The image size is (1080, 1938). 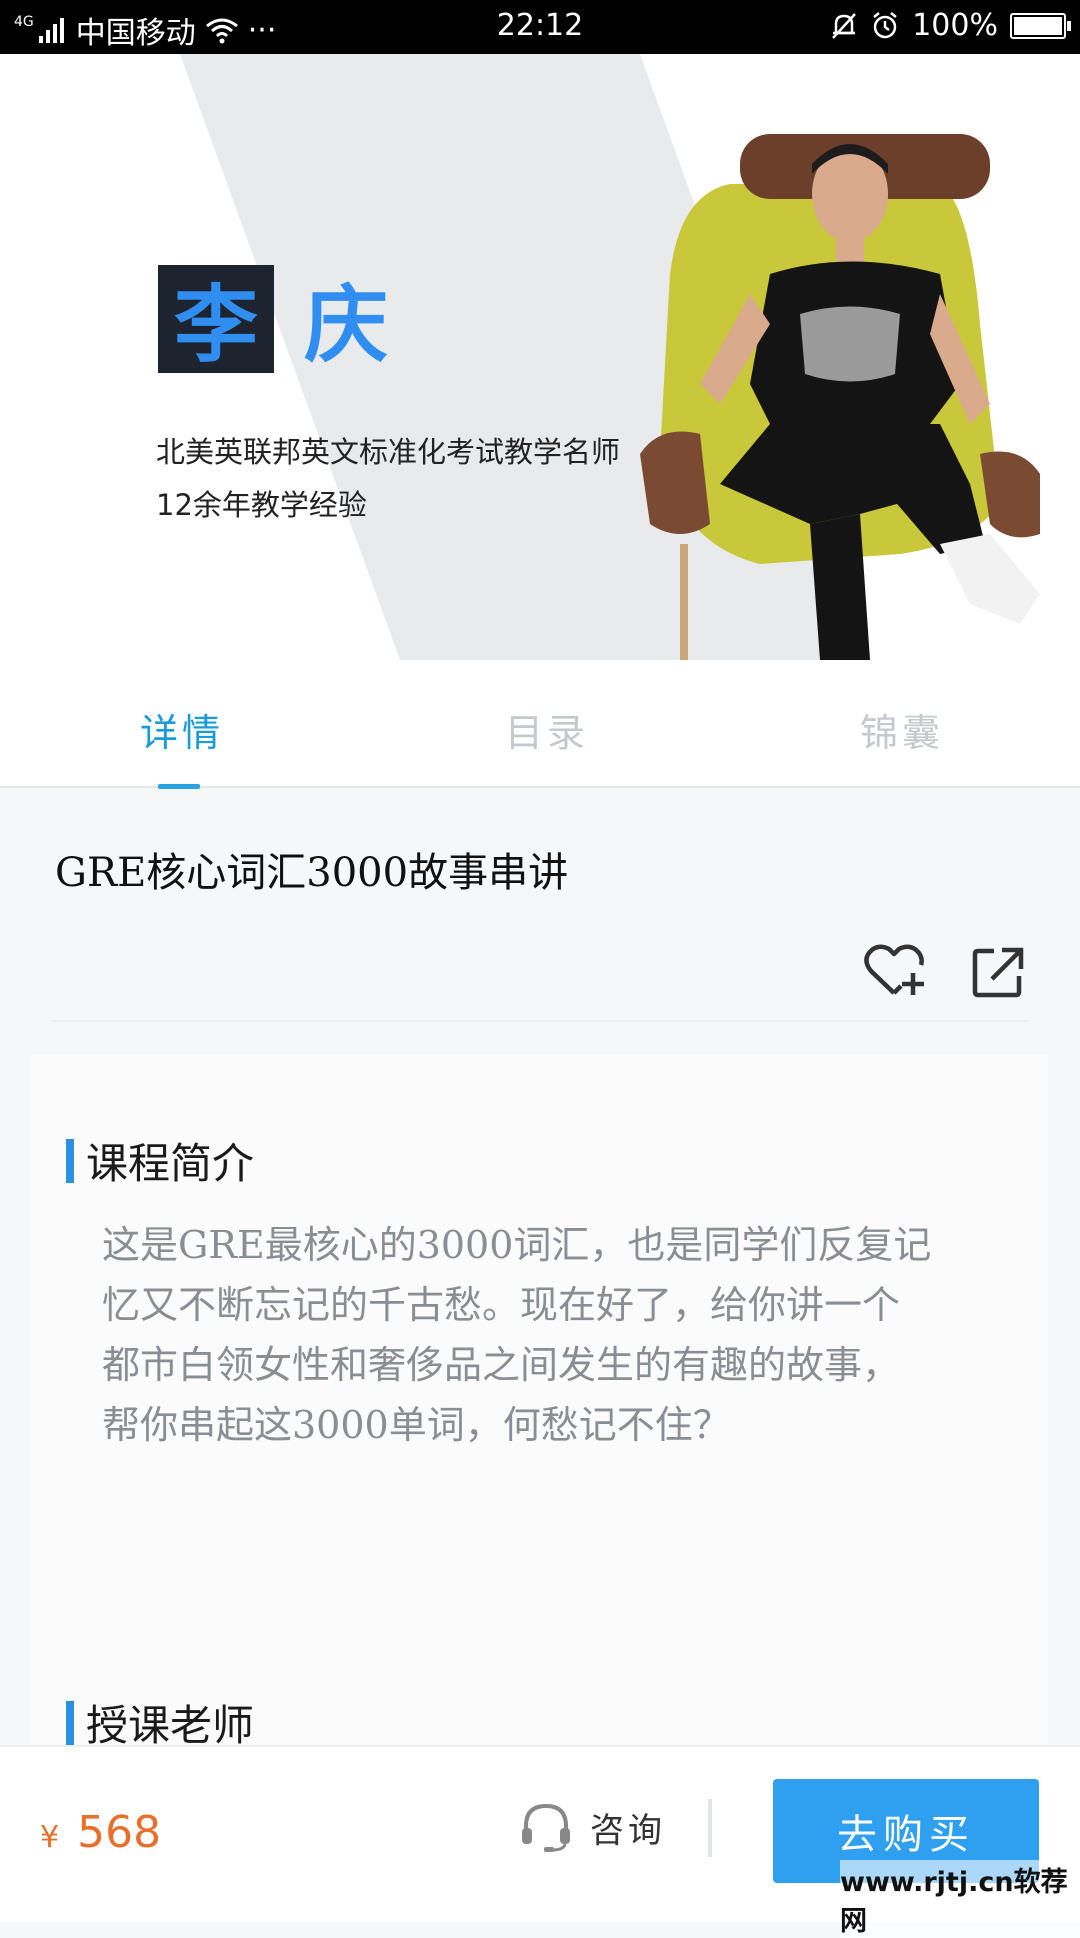 I want to click on battery-percent: 100%, so click(x=955, y=25).